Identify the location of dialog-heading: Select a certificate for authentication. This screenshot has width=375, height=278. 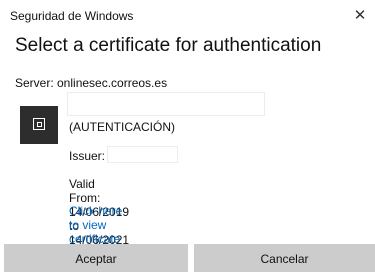
(168, 45).